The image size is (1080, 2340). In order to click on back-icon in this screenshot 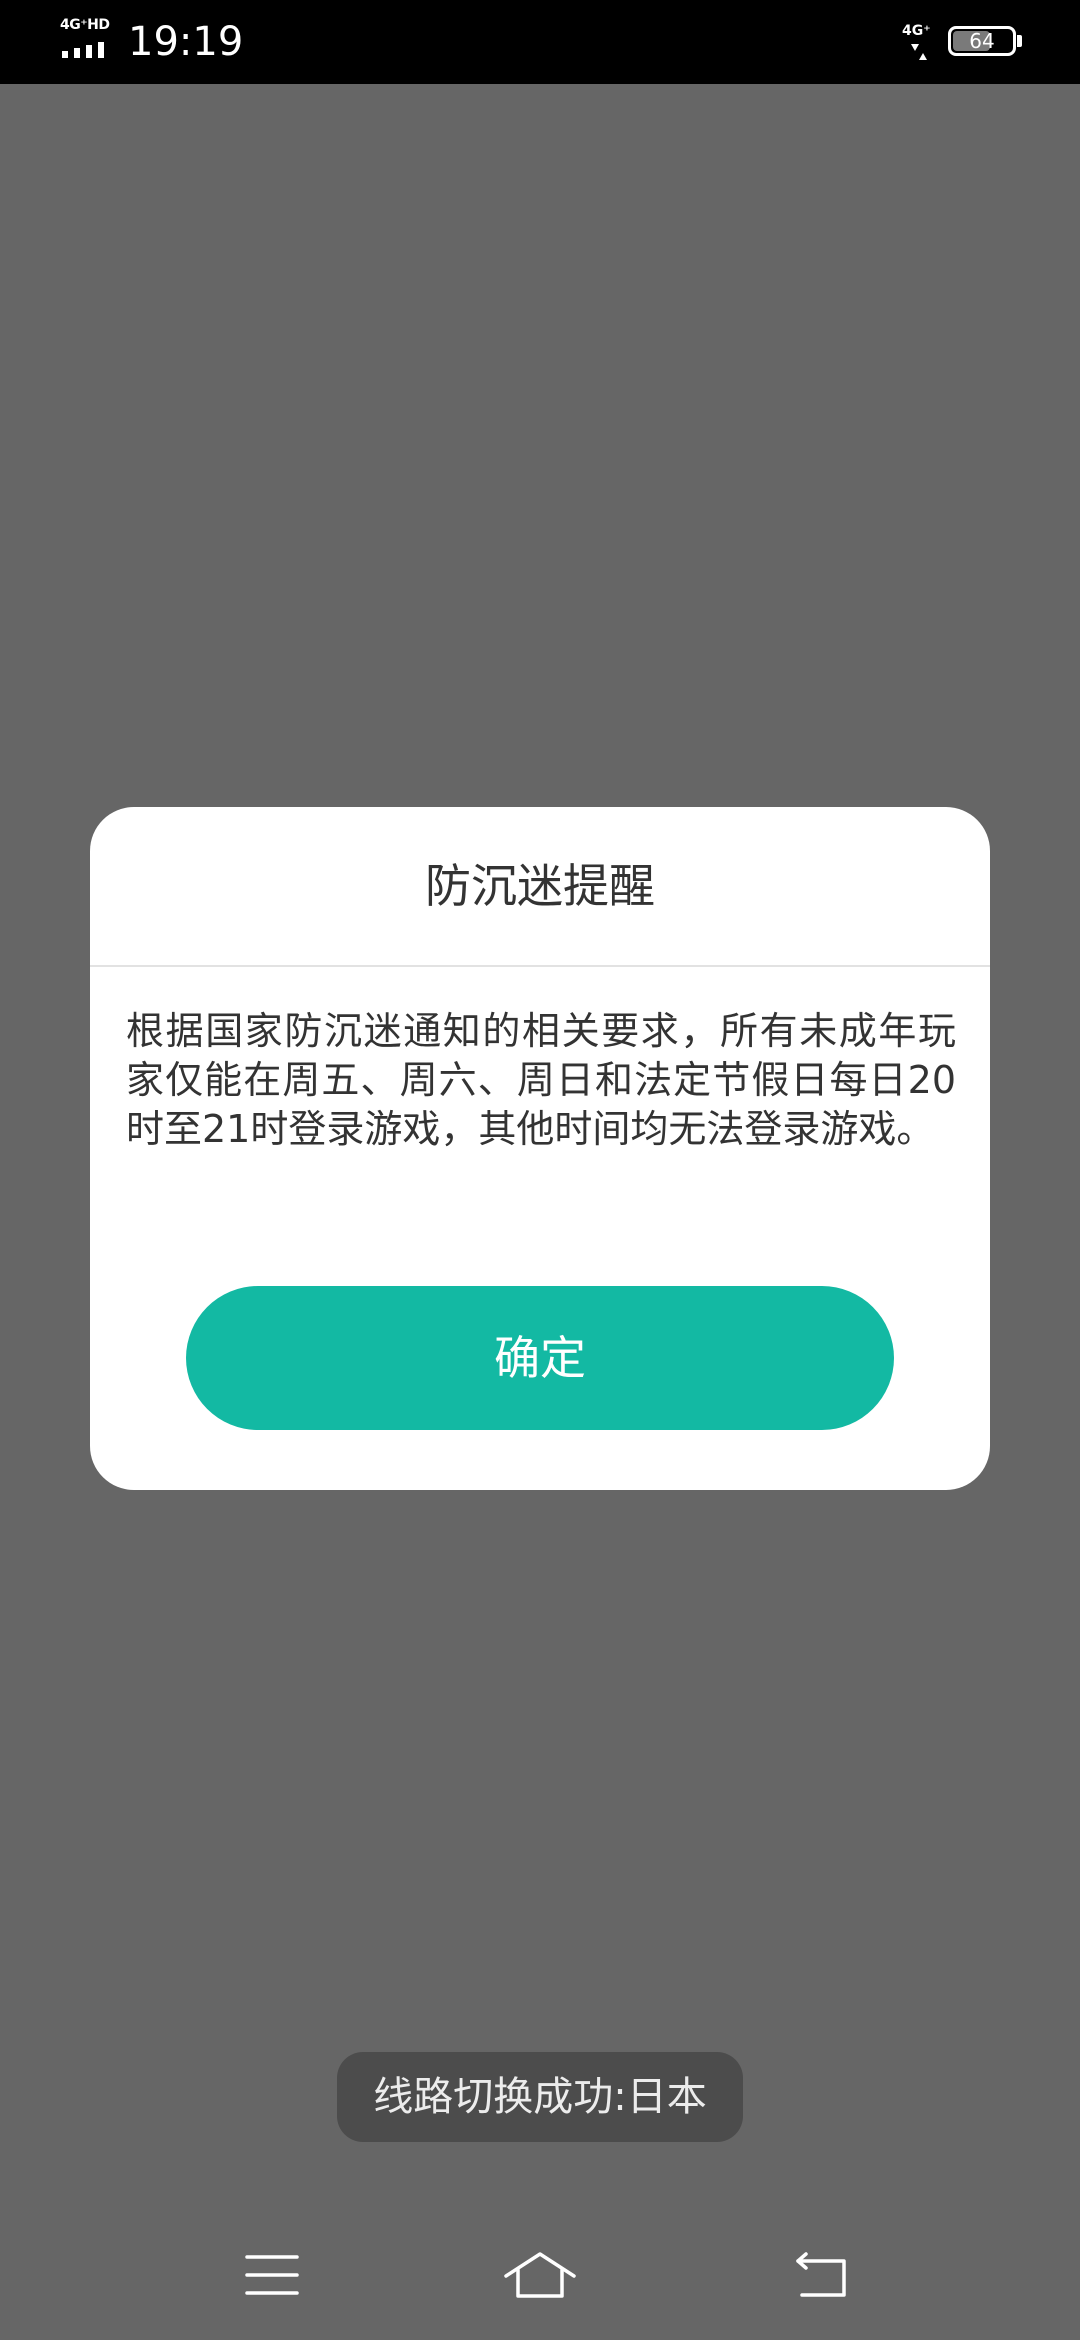, I will do `click(821, 2274)`.